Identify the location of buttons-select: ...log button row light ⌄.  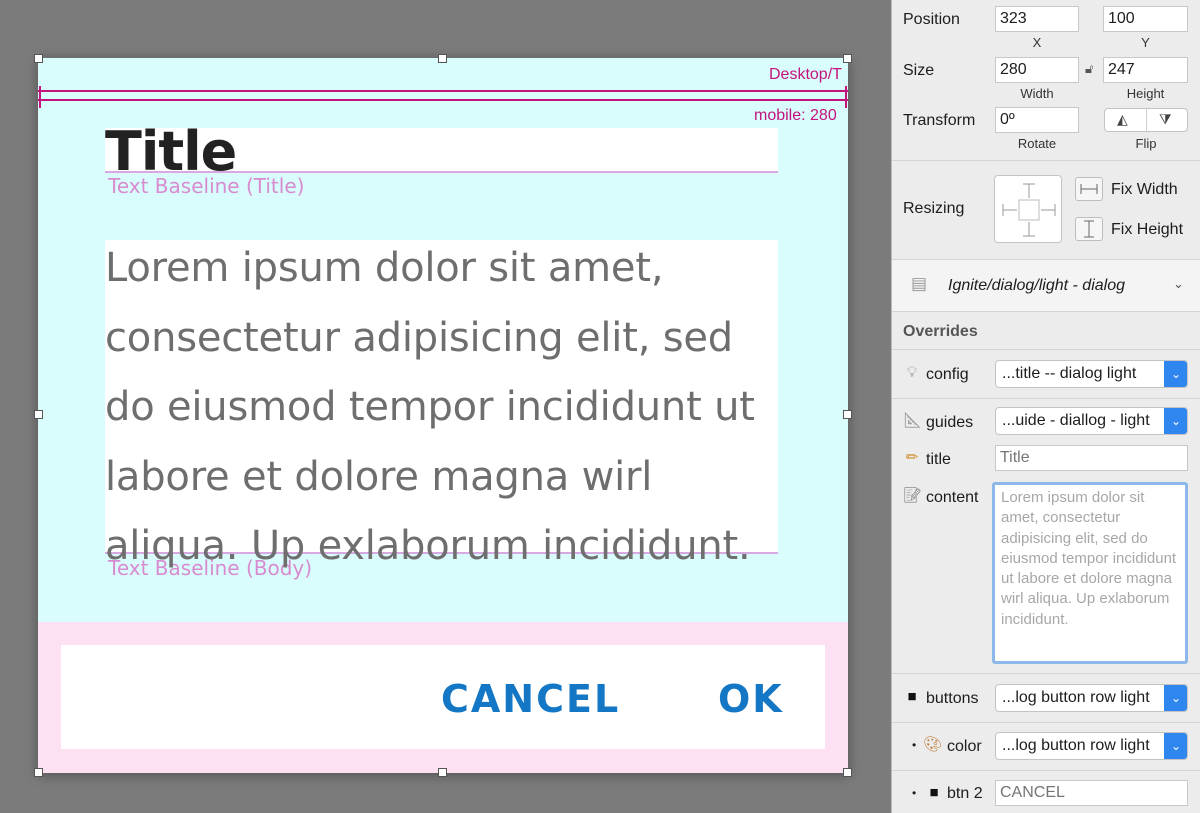
(1091, 698).